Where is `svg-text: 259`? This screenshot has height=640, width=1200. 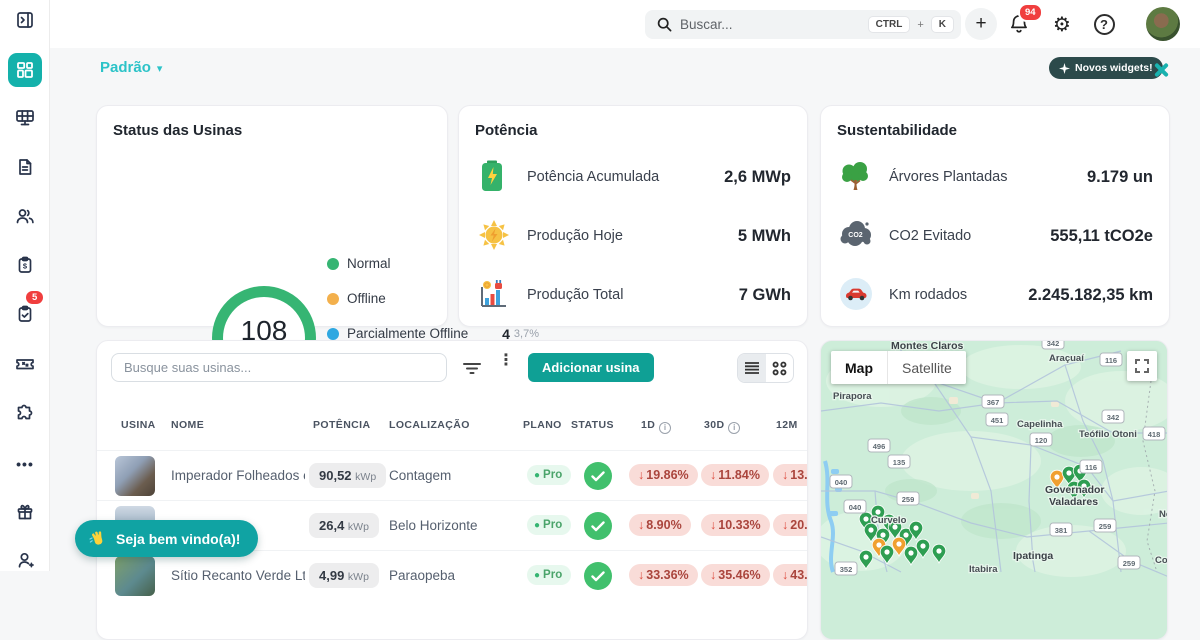
svg-text: 259 is located at coordinates (908, 499).